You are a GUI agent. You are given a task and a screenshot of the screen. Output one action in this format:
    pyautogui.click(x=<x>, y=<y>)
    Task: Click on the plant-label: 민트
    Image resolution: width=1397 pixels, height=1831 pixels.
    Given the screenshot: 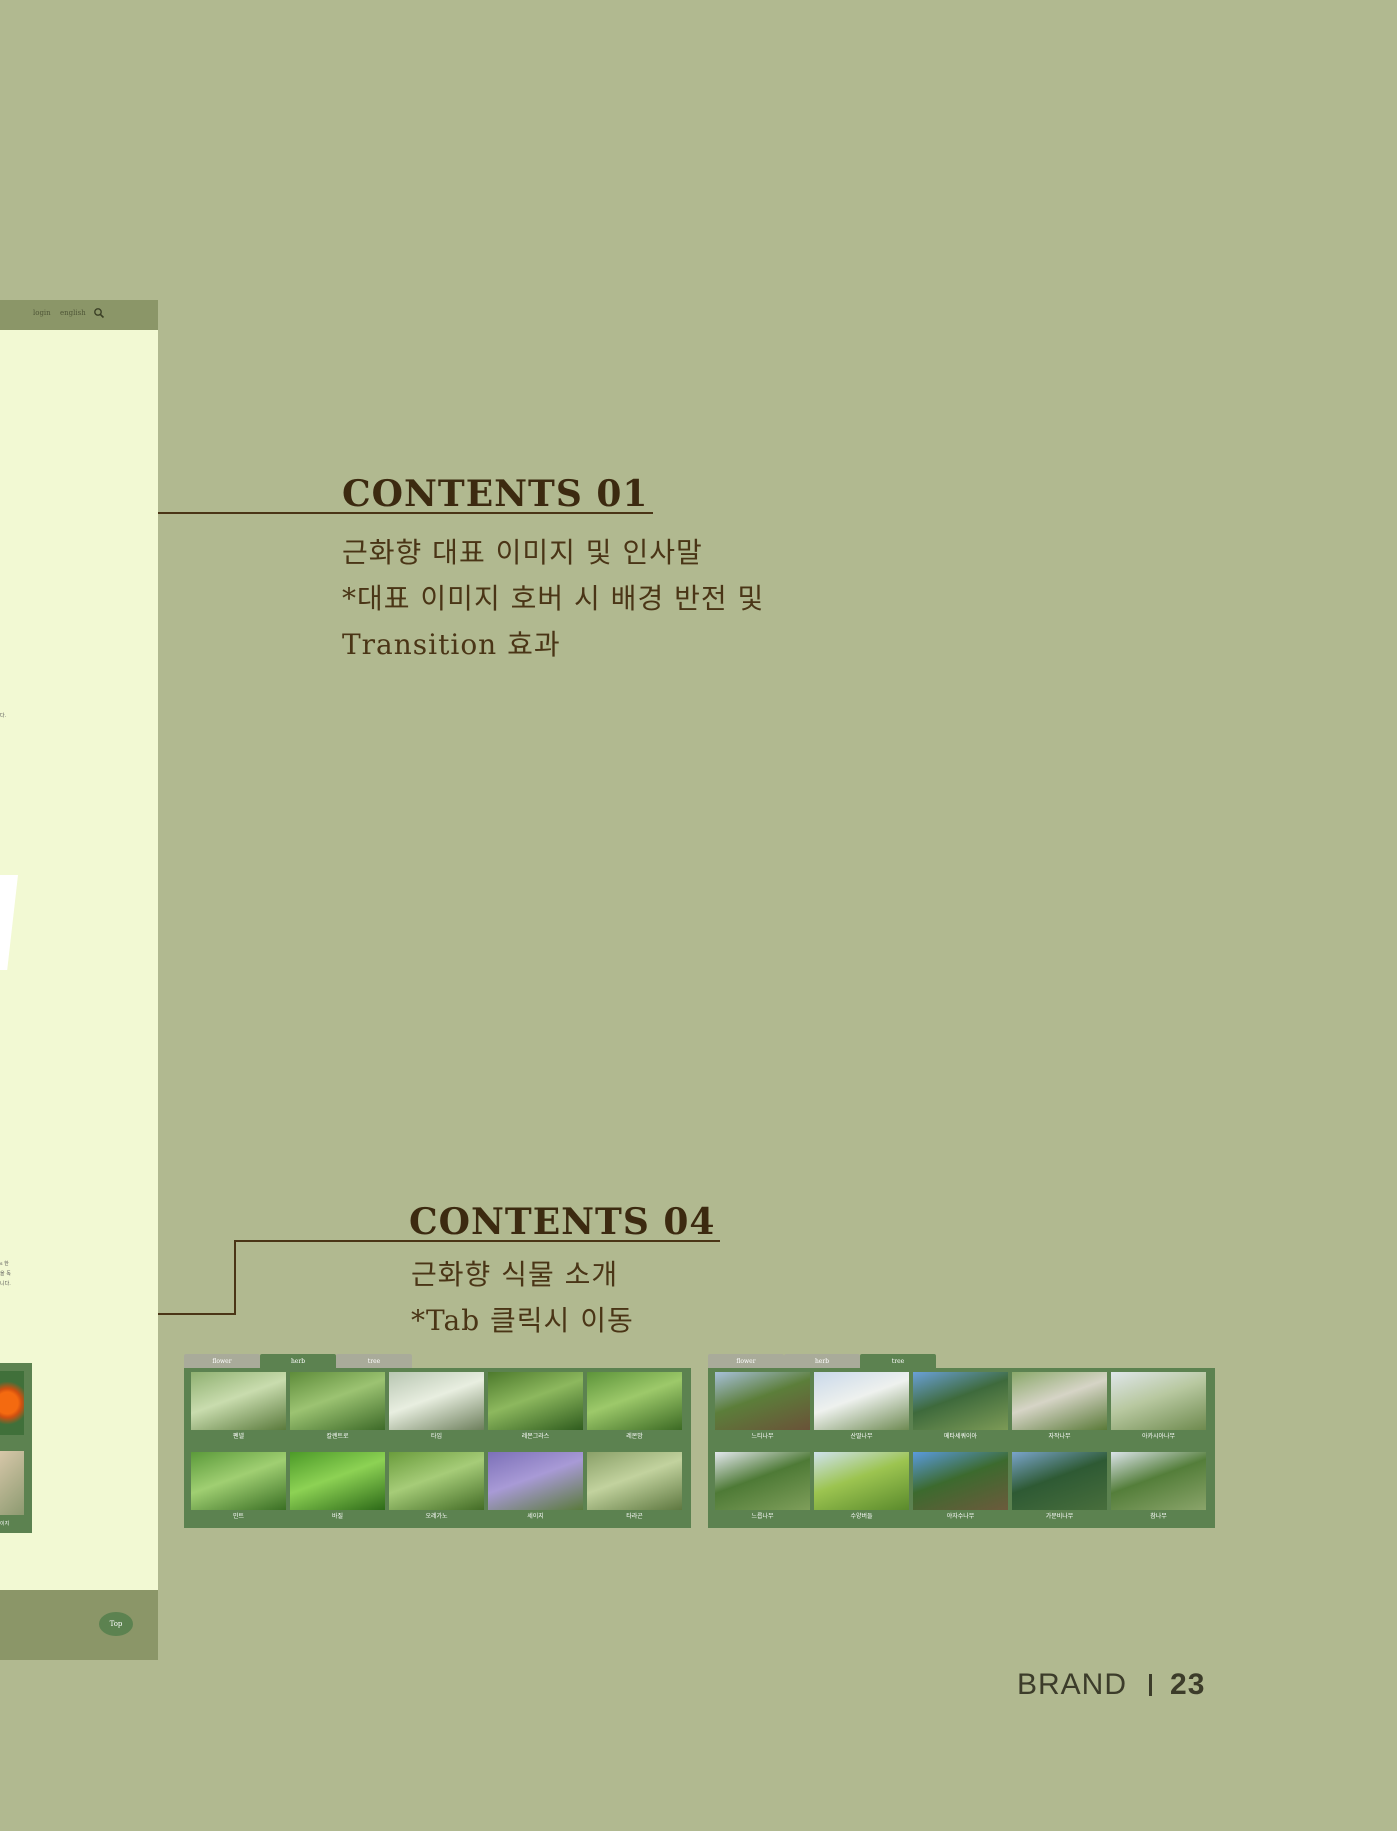 What is the action you would take?
    pyautogui.click(x=238, y=1516)
    